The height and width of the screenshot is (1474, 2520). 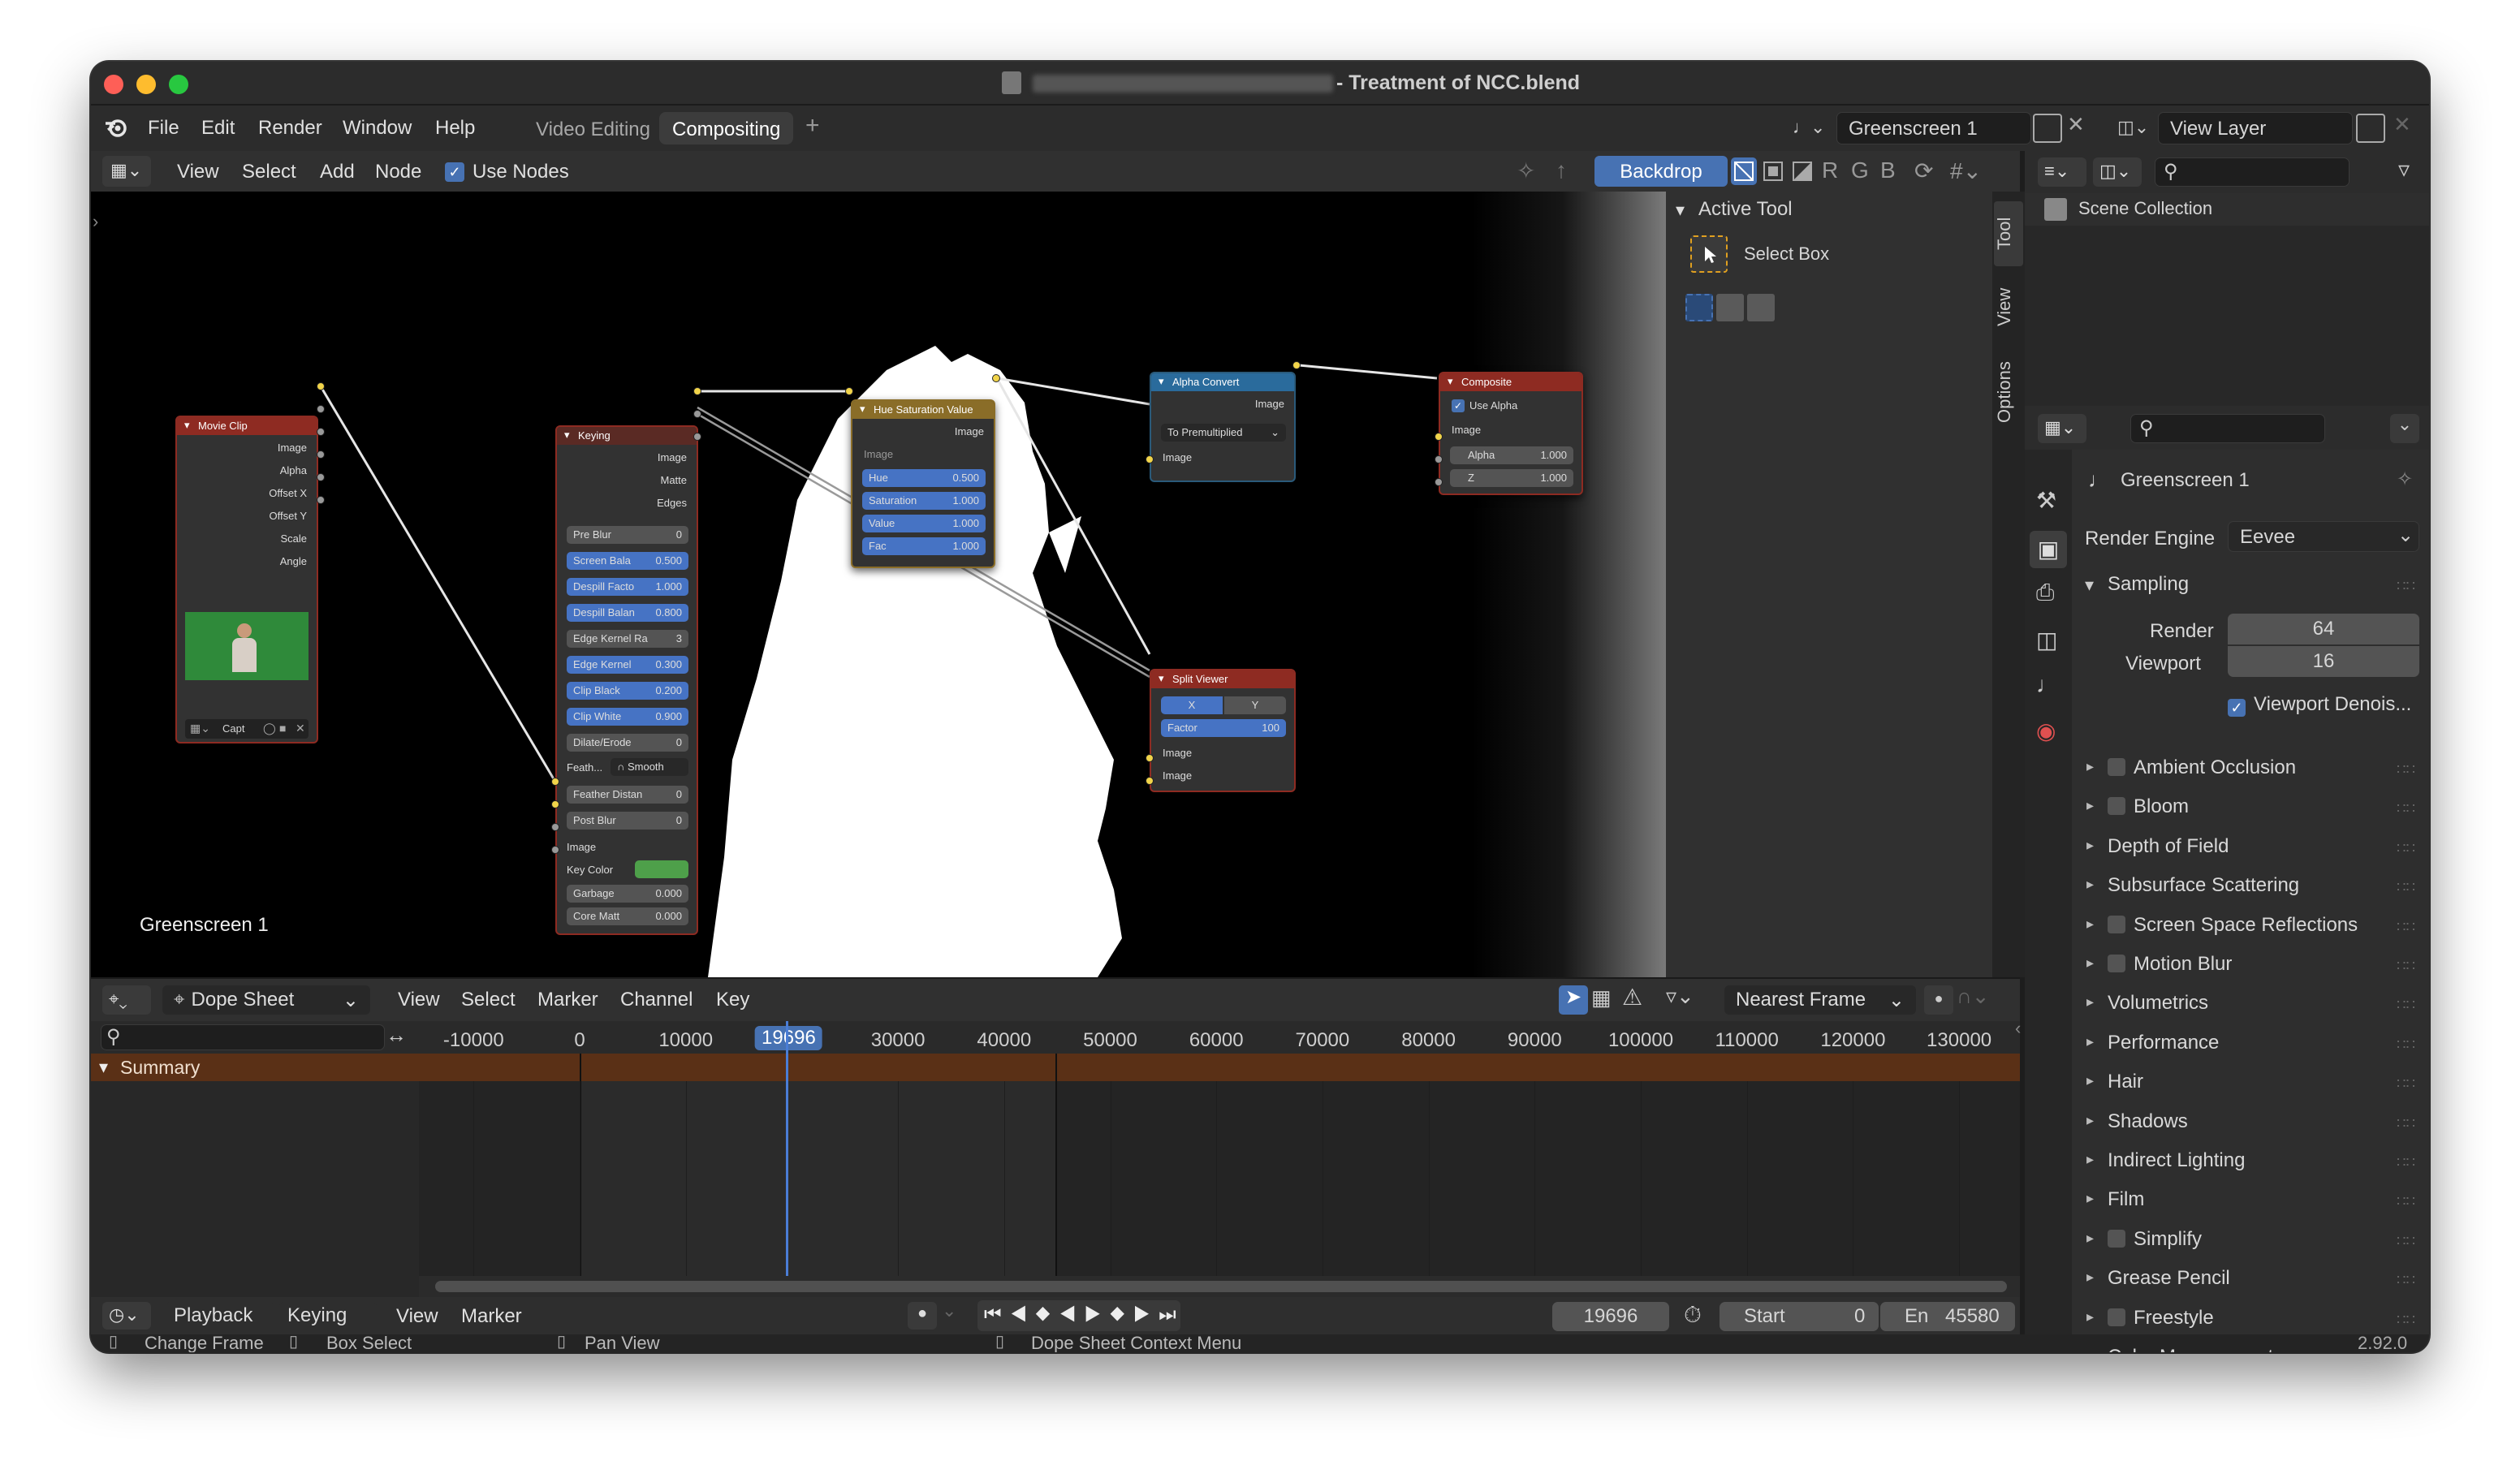 I want to click on delete-view-layer-icon: ✕, so click(x=2402, y=125).